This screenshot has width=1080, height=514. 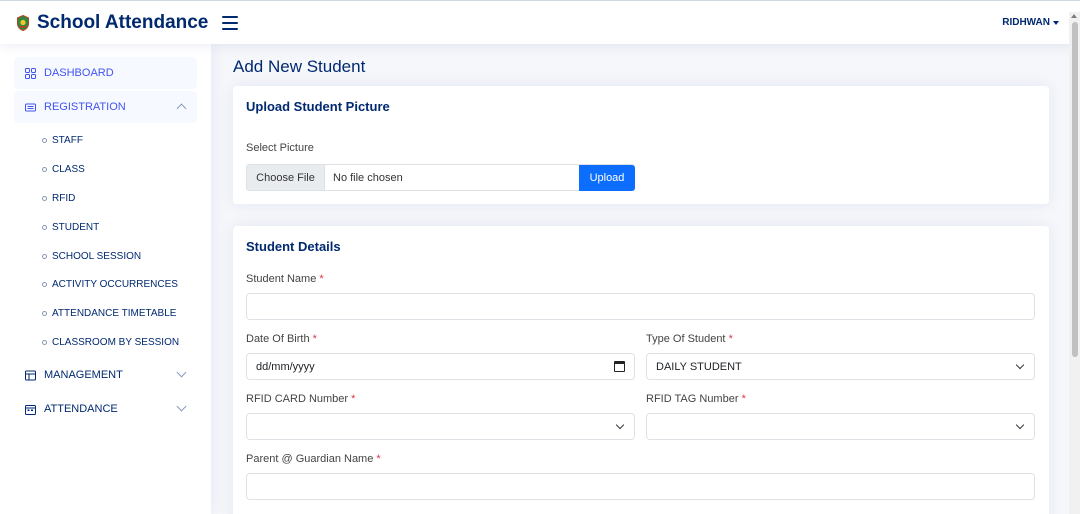 I want to click on upload-button: Upload, so click(x=607, y=178).